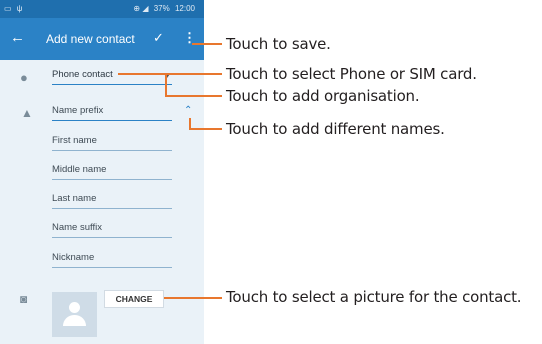 The height and width of the screenshot is (344, 542). I want to click on first-name-placeholder: First name, so click(74, 140).